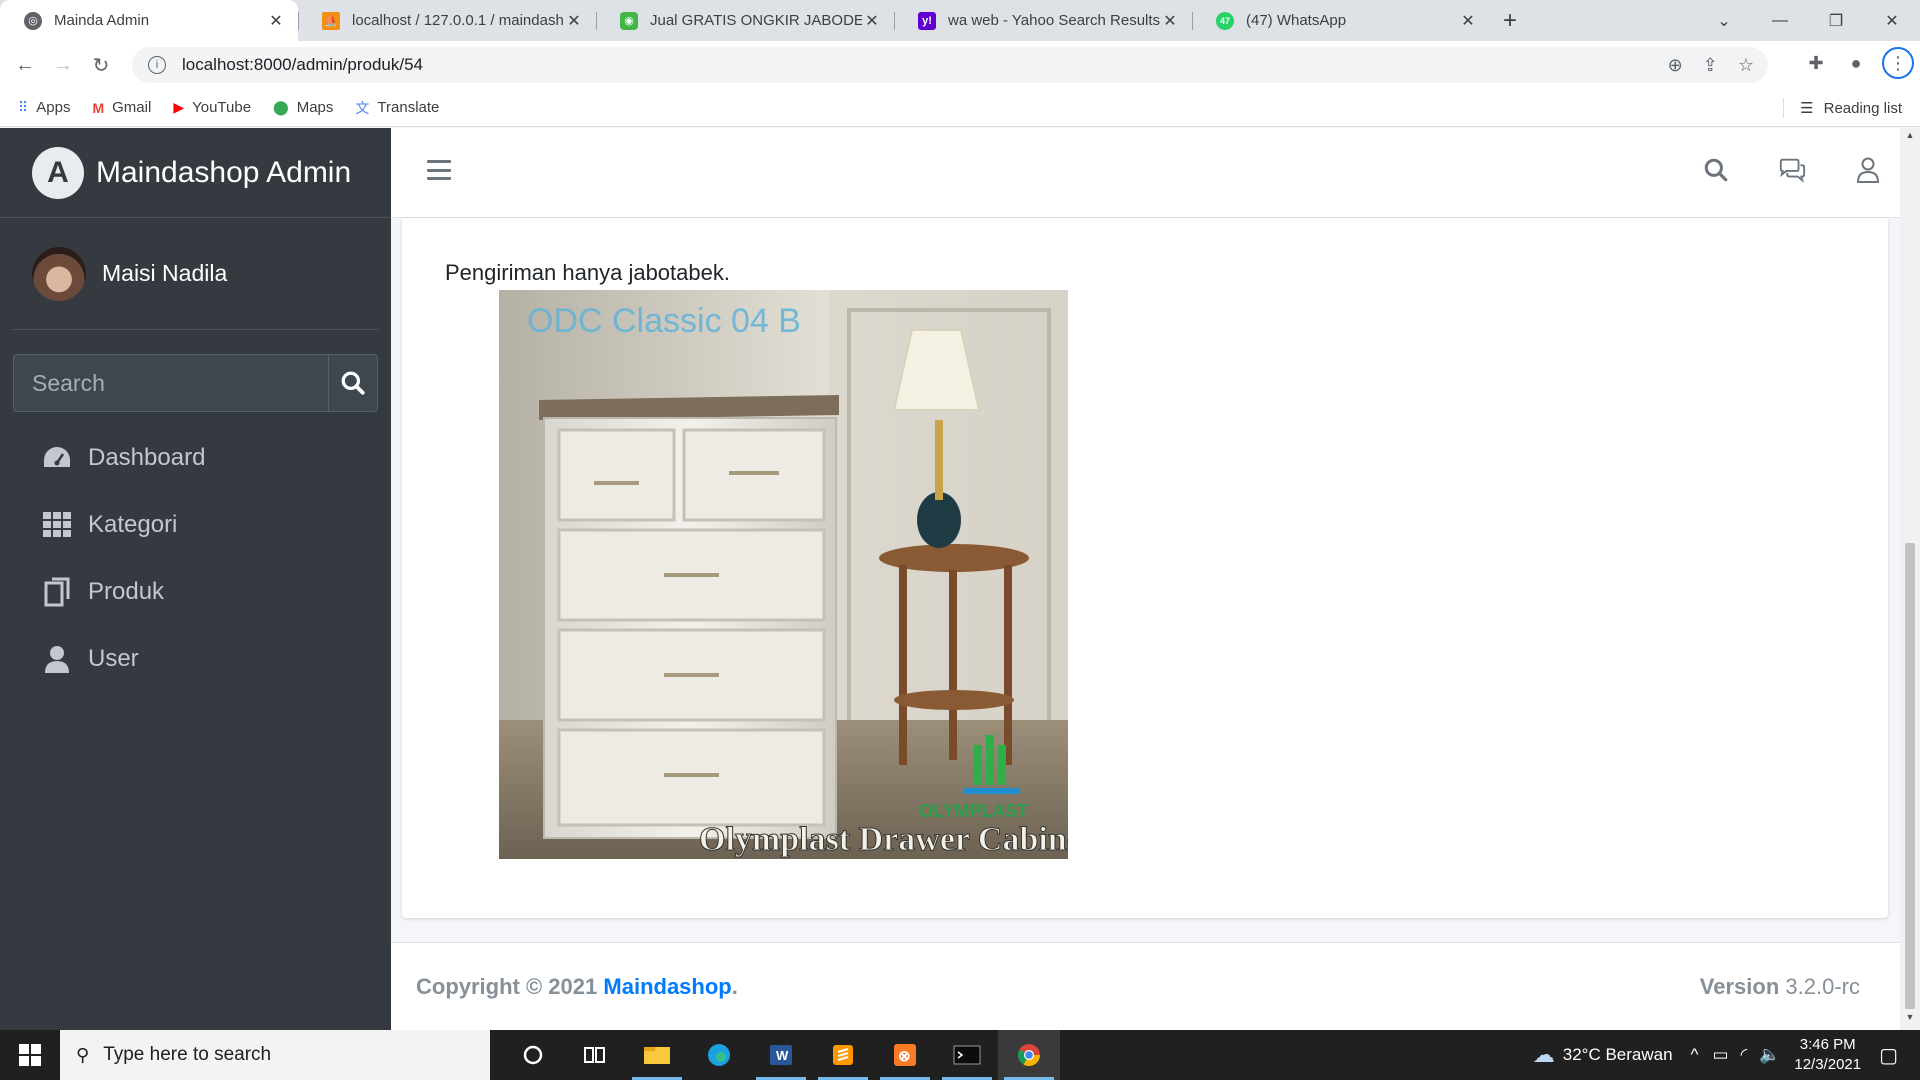 The width and height of the screenshot is (1920, 1080). I want to click on tab-title: localhost / 127.0.0.1 / maindasho, so click(458, 20).